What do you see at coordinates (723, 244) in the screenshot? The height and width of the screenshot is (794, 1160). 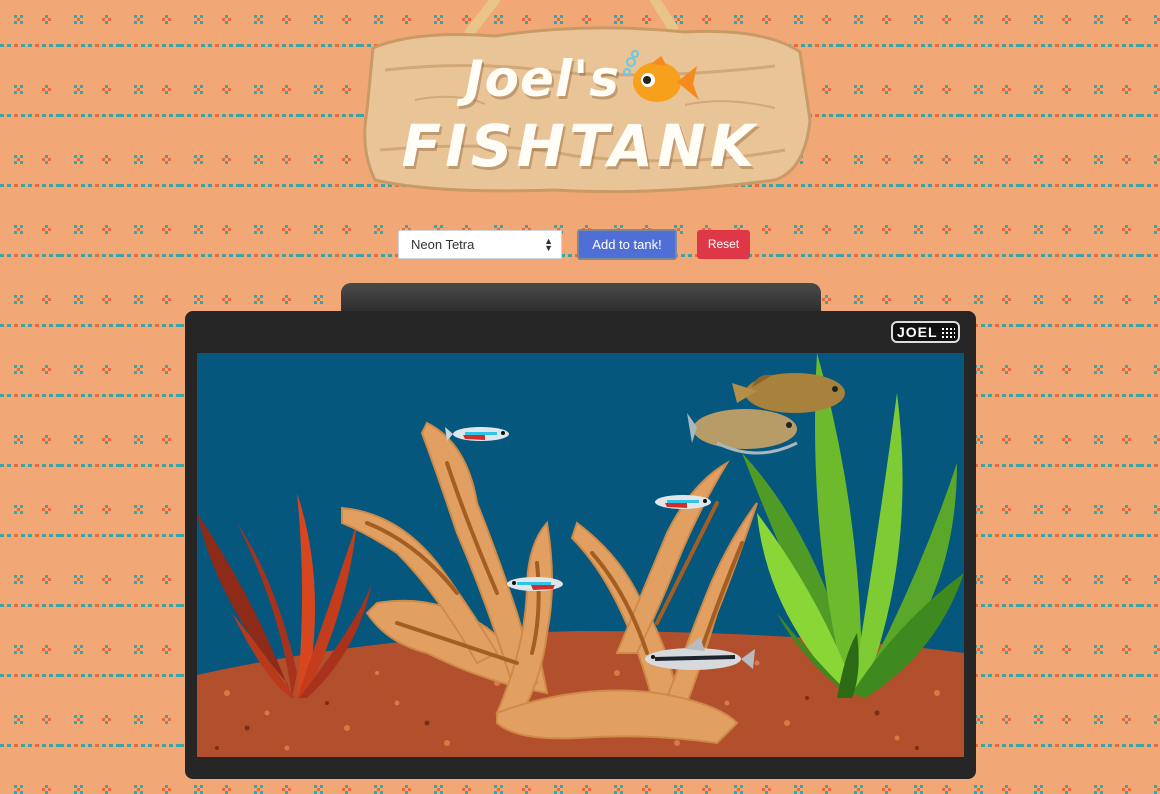 I see `reset-button: Reset` at bounding box center [723, 244].